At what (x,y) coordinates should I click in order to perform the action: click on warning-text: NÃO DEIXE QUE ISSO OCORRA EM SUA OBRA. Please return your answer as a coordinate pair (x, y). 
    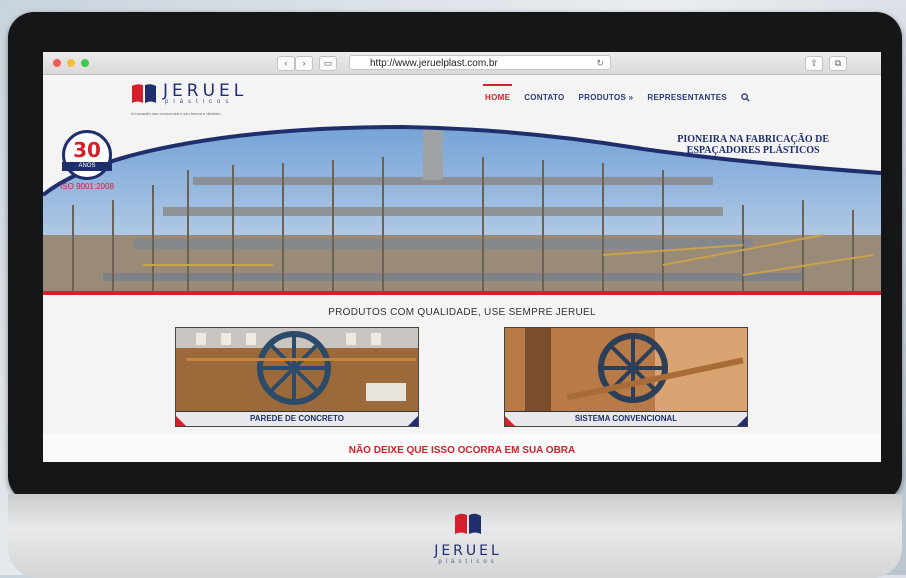
    Looking at the image, I should click on (462, 450).